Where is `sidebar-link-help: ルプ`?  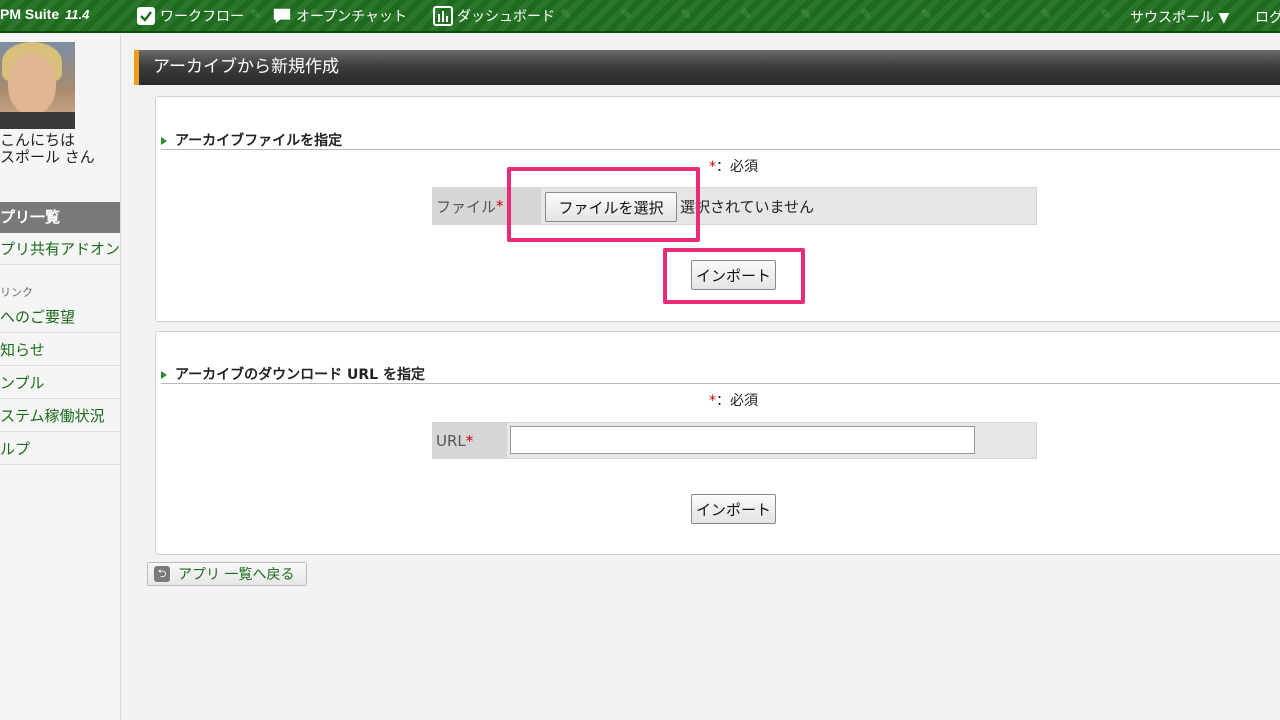 sidebar-link-help: ルプ is located at coordinates (60, 449).